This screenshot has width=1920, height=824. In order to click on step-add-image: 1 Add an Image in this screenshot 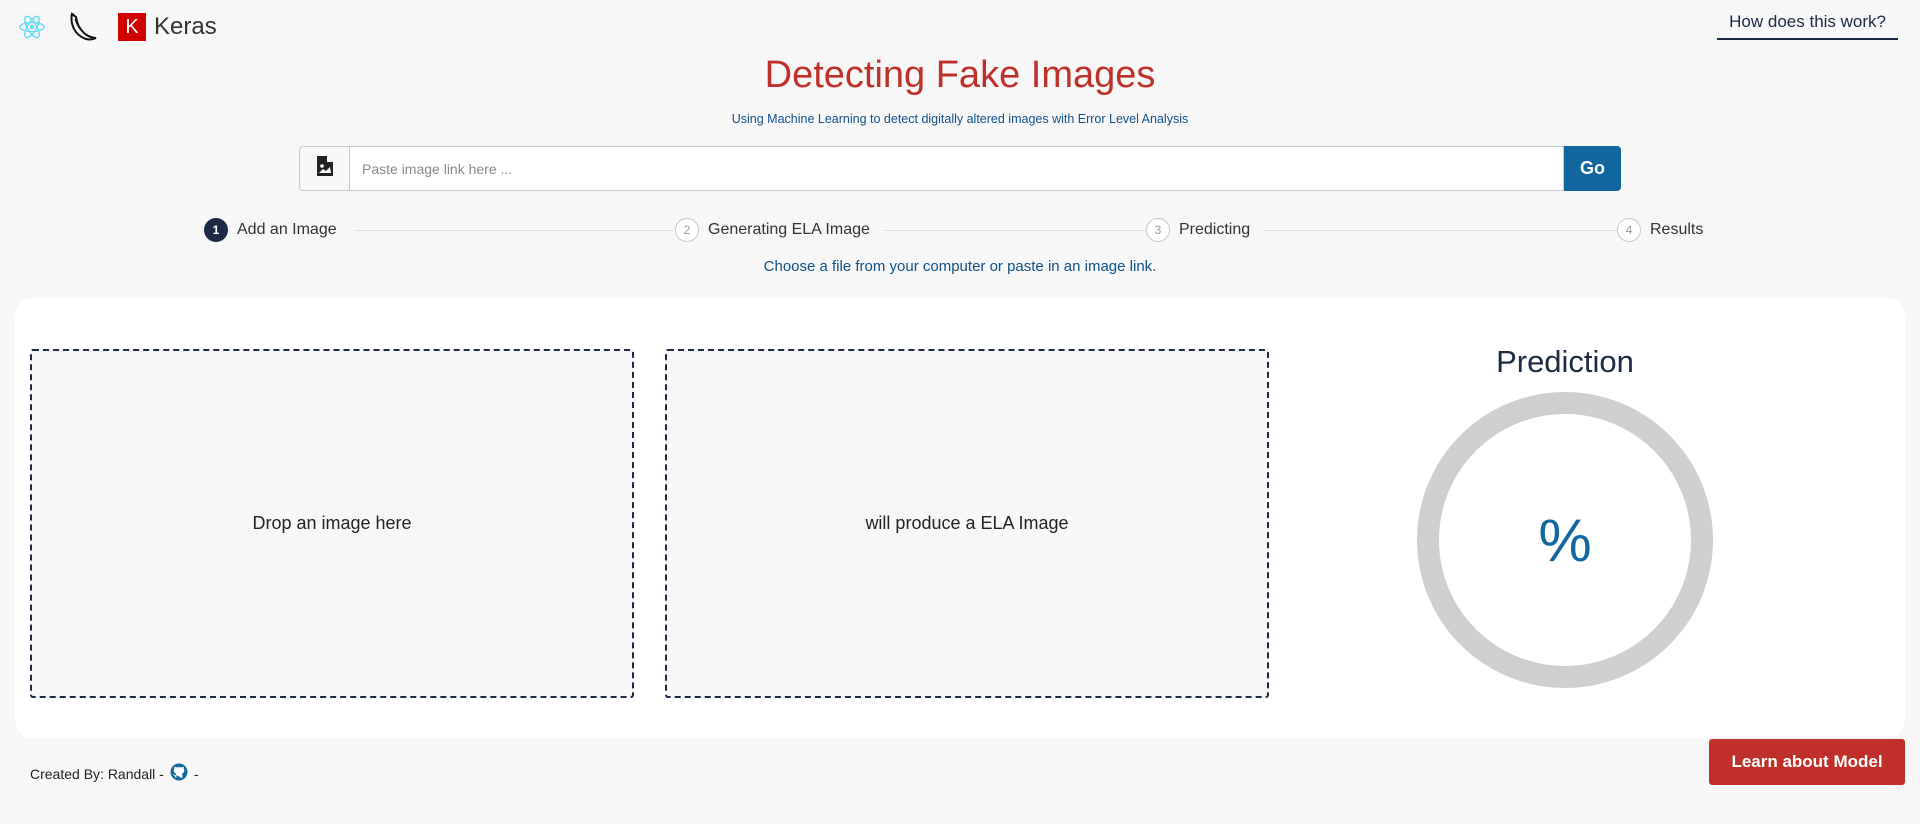, I will do `click(273, 230)`.